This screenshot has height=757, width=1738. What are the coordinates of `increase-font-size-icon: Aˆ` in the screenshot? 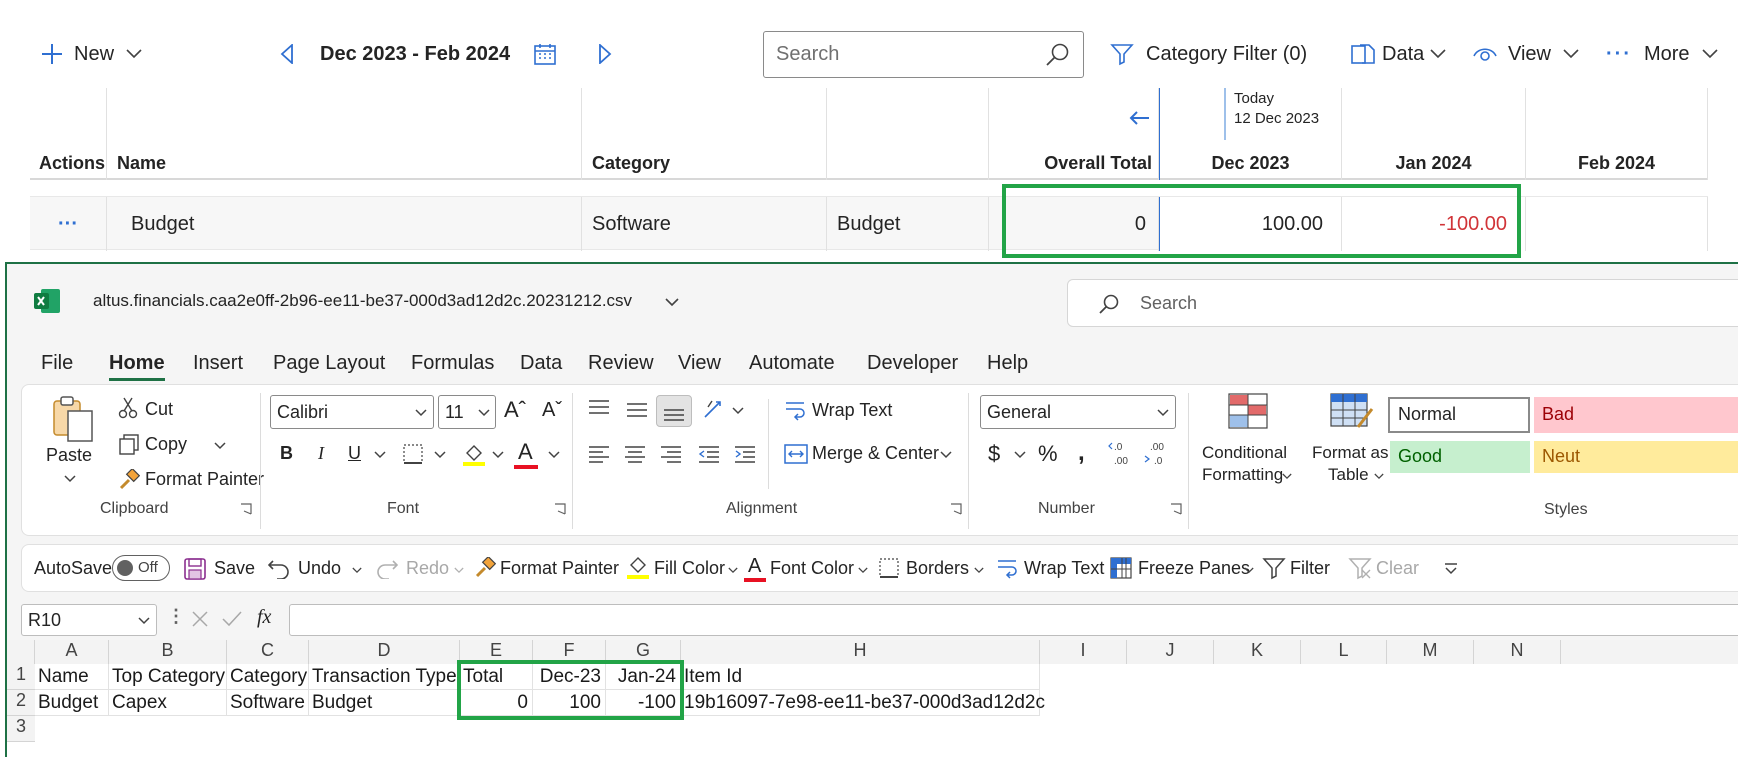 It's located at (515, 410).